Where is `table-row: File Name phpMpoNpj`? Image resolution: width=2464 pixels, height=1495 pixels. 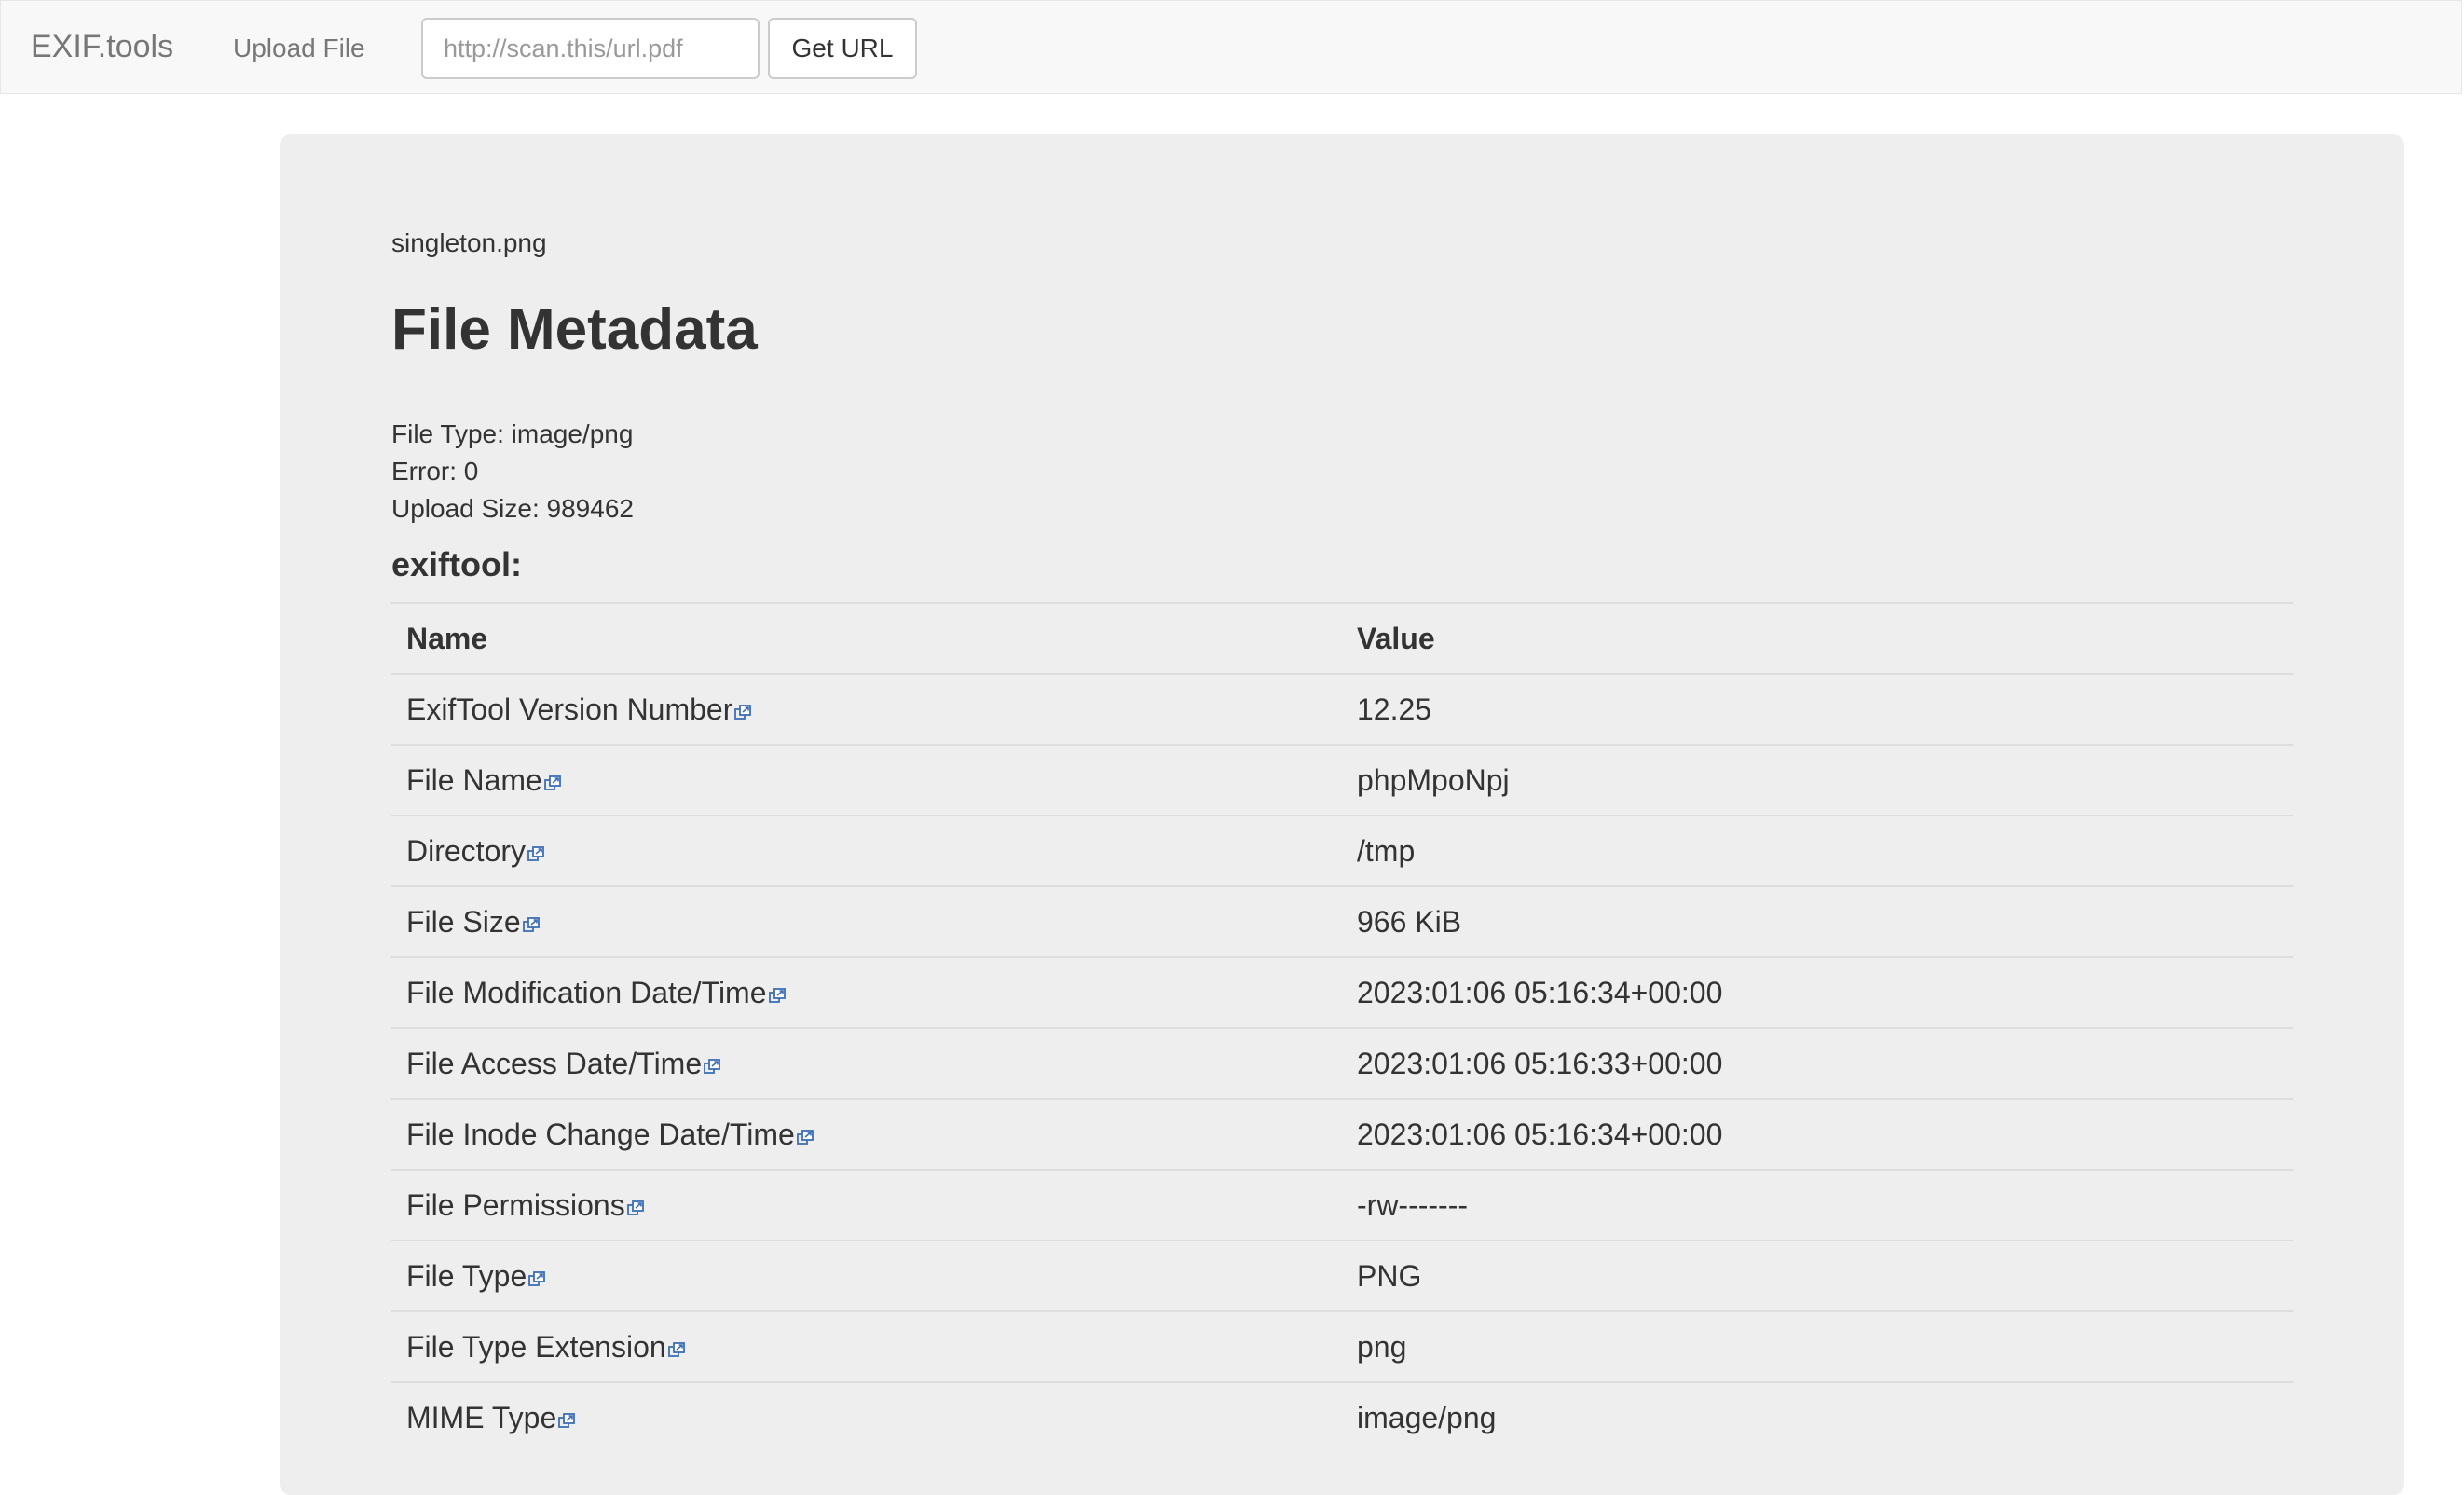 table-row: File Name phpMpoNpj is located at coordinates (1342, 780).